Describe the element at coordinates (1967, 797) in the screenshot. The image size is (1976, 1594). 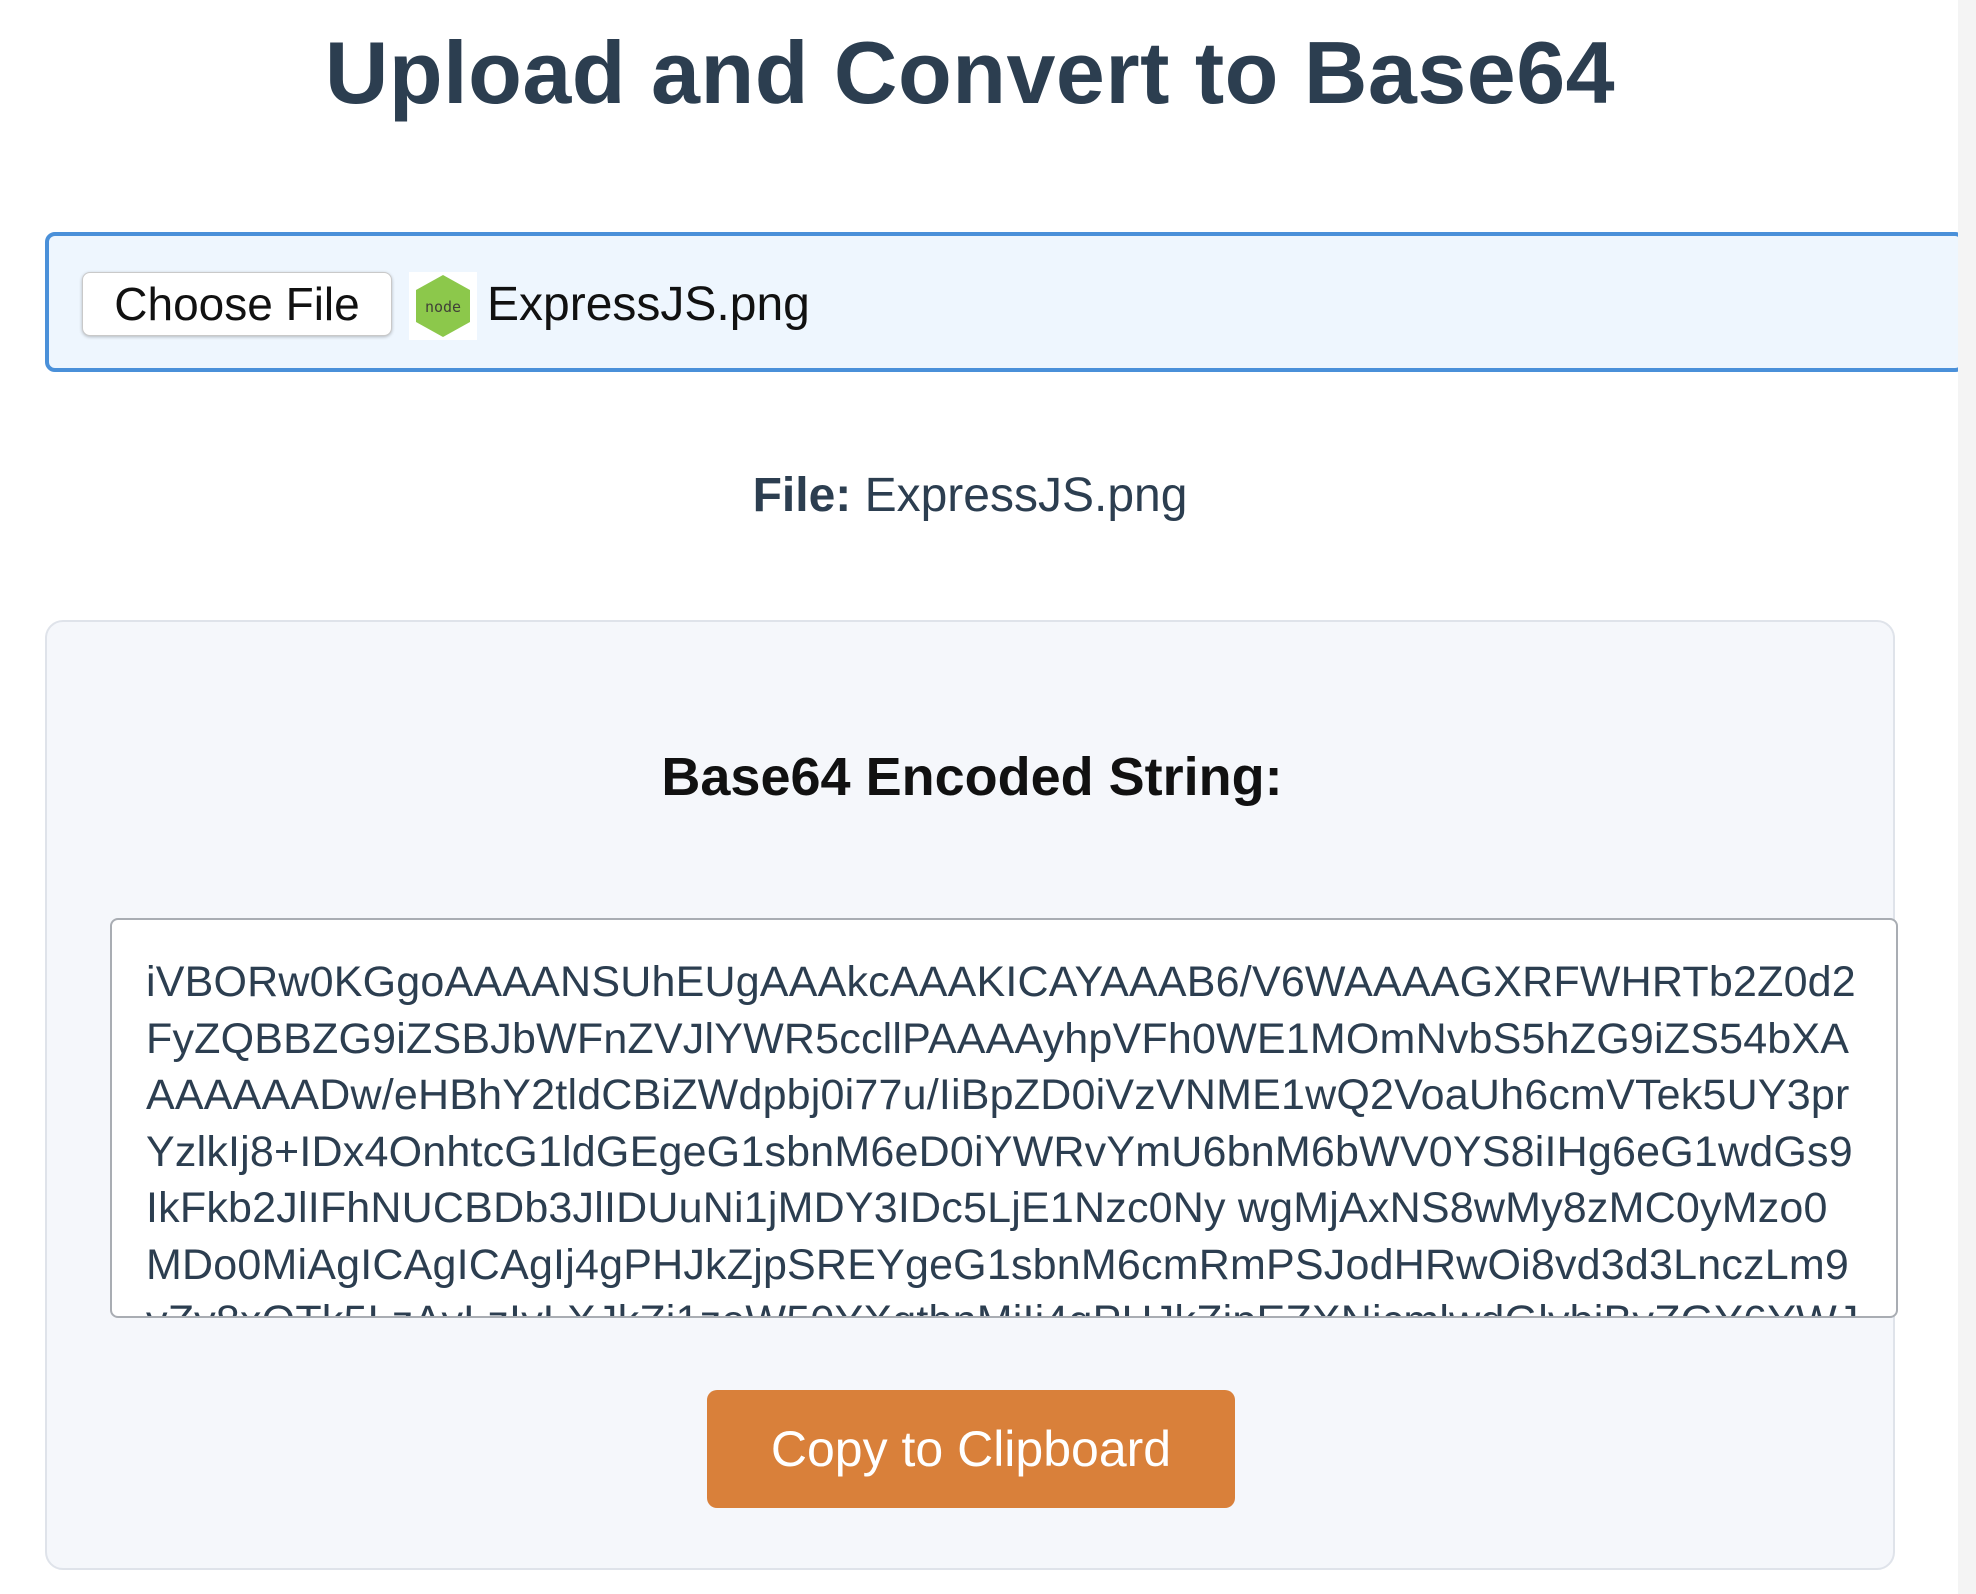
I see `page-scrollbar` at that location.